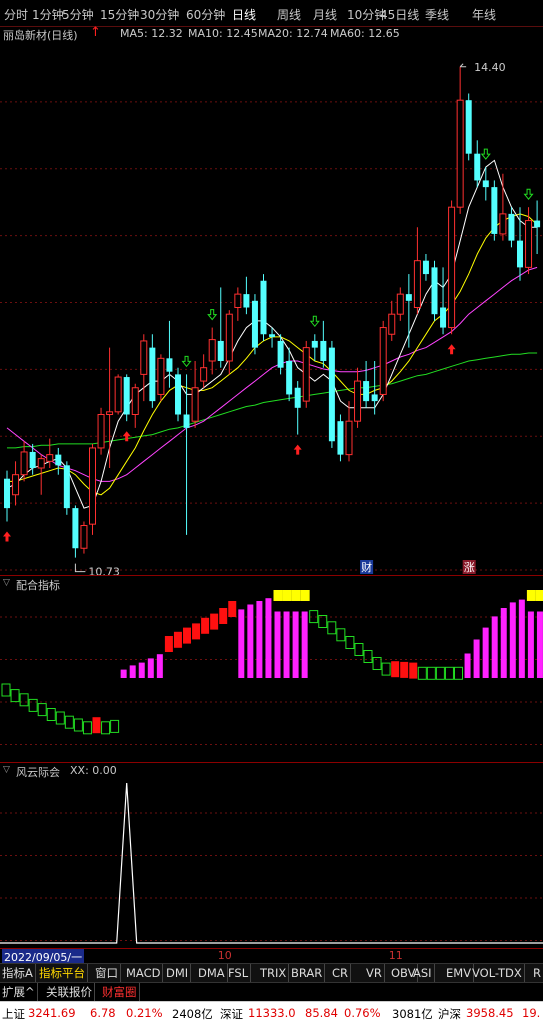 The image size is (543, 1024). Describe the element at coordinates (399, 14) in the screenshot. I see `period-tab: 45日线` at that location.